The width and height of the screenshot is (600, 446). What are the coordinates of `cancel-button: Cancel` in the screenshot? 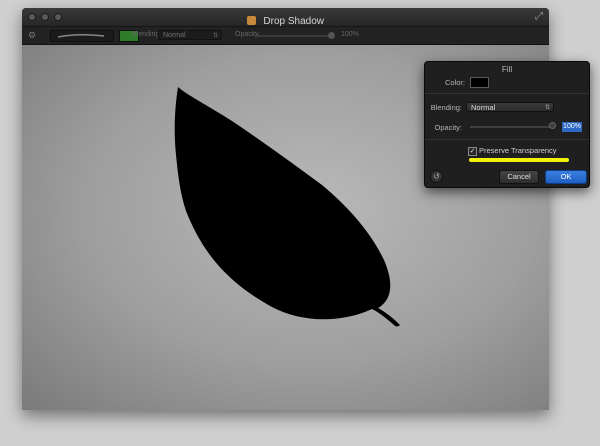 It's located at (519, 177).